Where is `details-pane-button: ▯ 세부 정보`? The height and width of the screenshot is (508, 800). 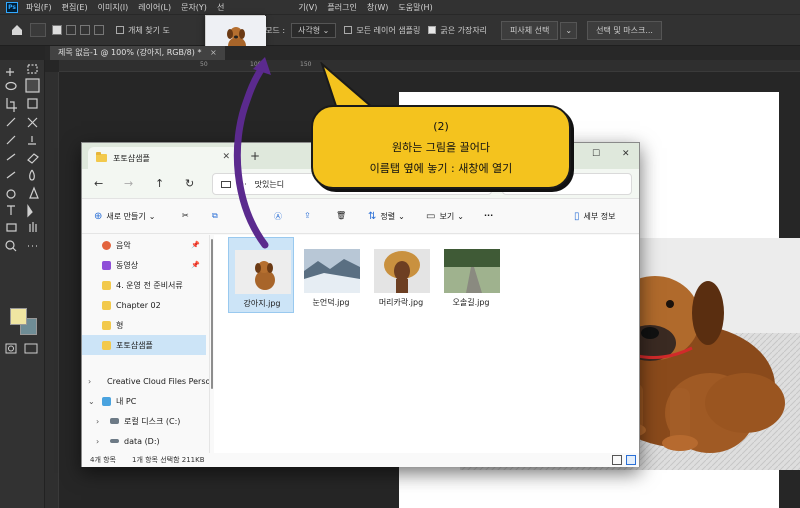 details-pane-button: ▯ 세부 정보 is located at coordinates (595, 216).